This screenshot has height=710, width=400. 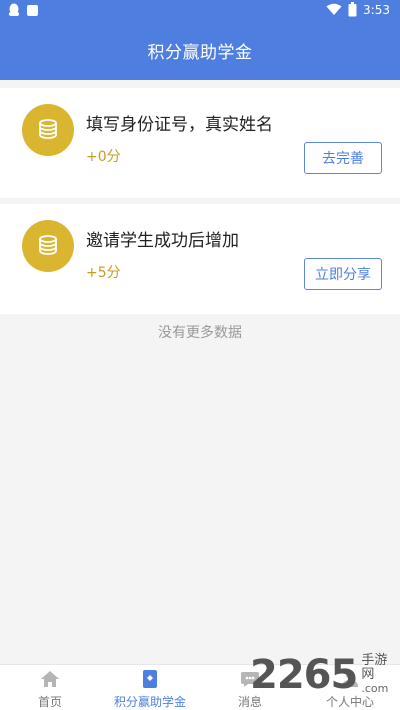 What do you see at coordinates (343, 274) in the screenshot?
I see `share-now-button: 立即分享` at bounding box center [343, 274].